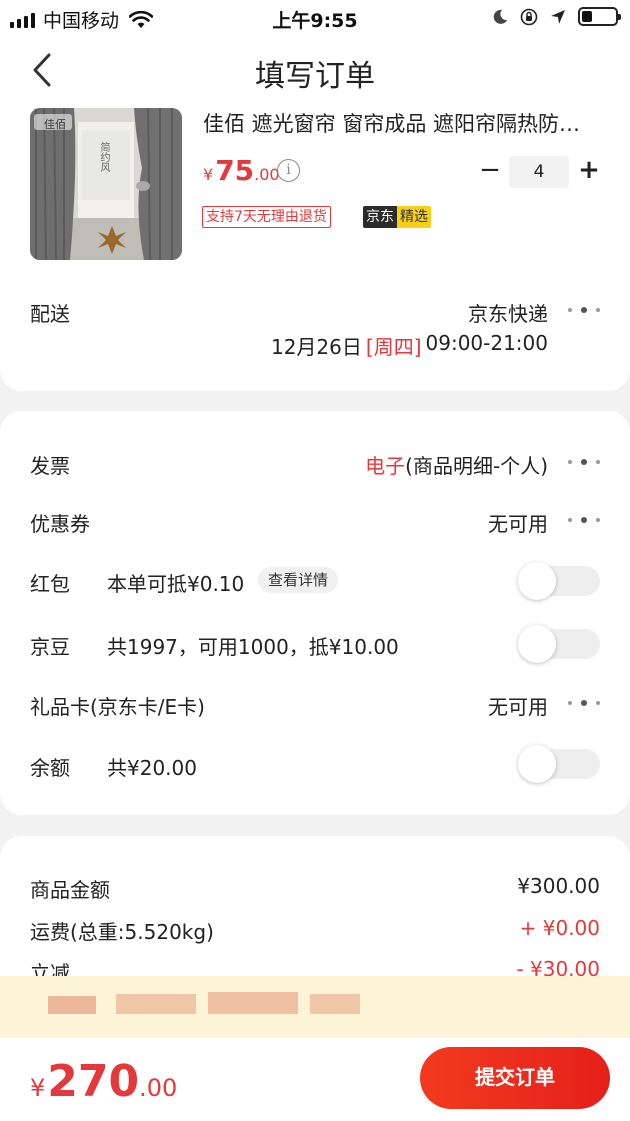 The height and width of the screenshot is (1121, 630). What do you see at coordinates (241, 170) in the screenshot?
I see `product-price: ¥ 75 .00` at bounding box center [241, 170].